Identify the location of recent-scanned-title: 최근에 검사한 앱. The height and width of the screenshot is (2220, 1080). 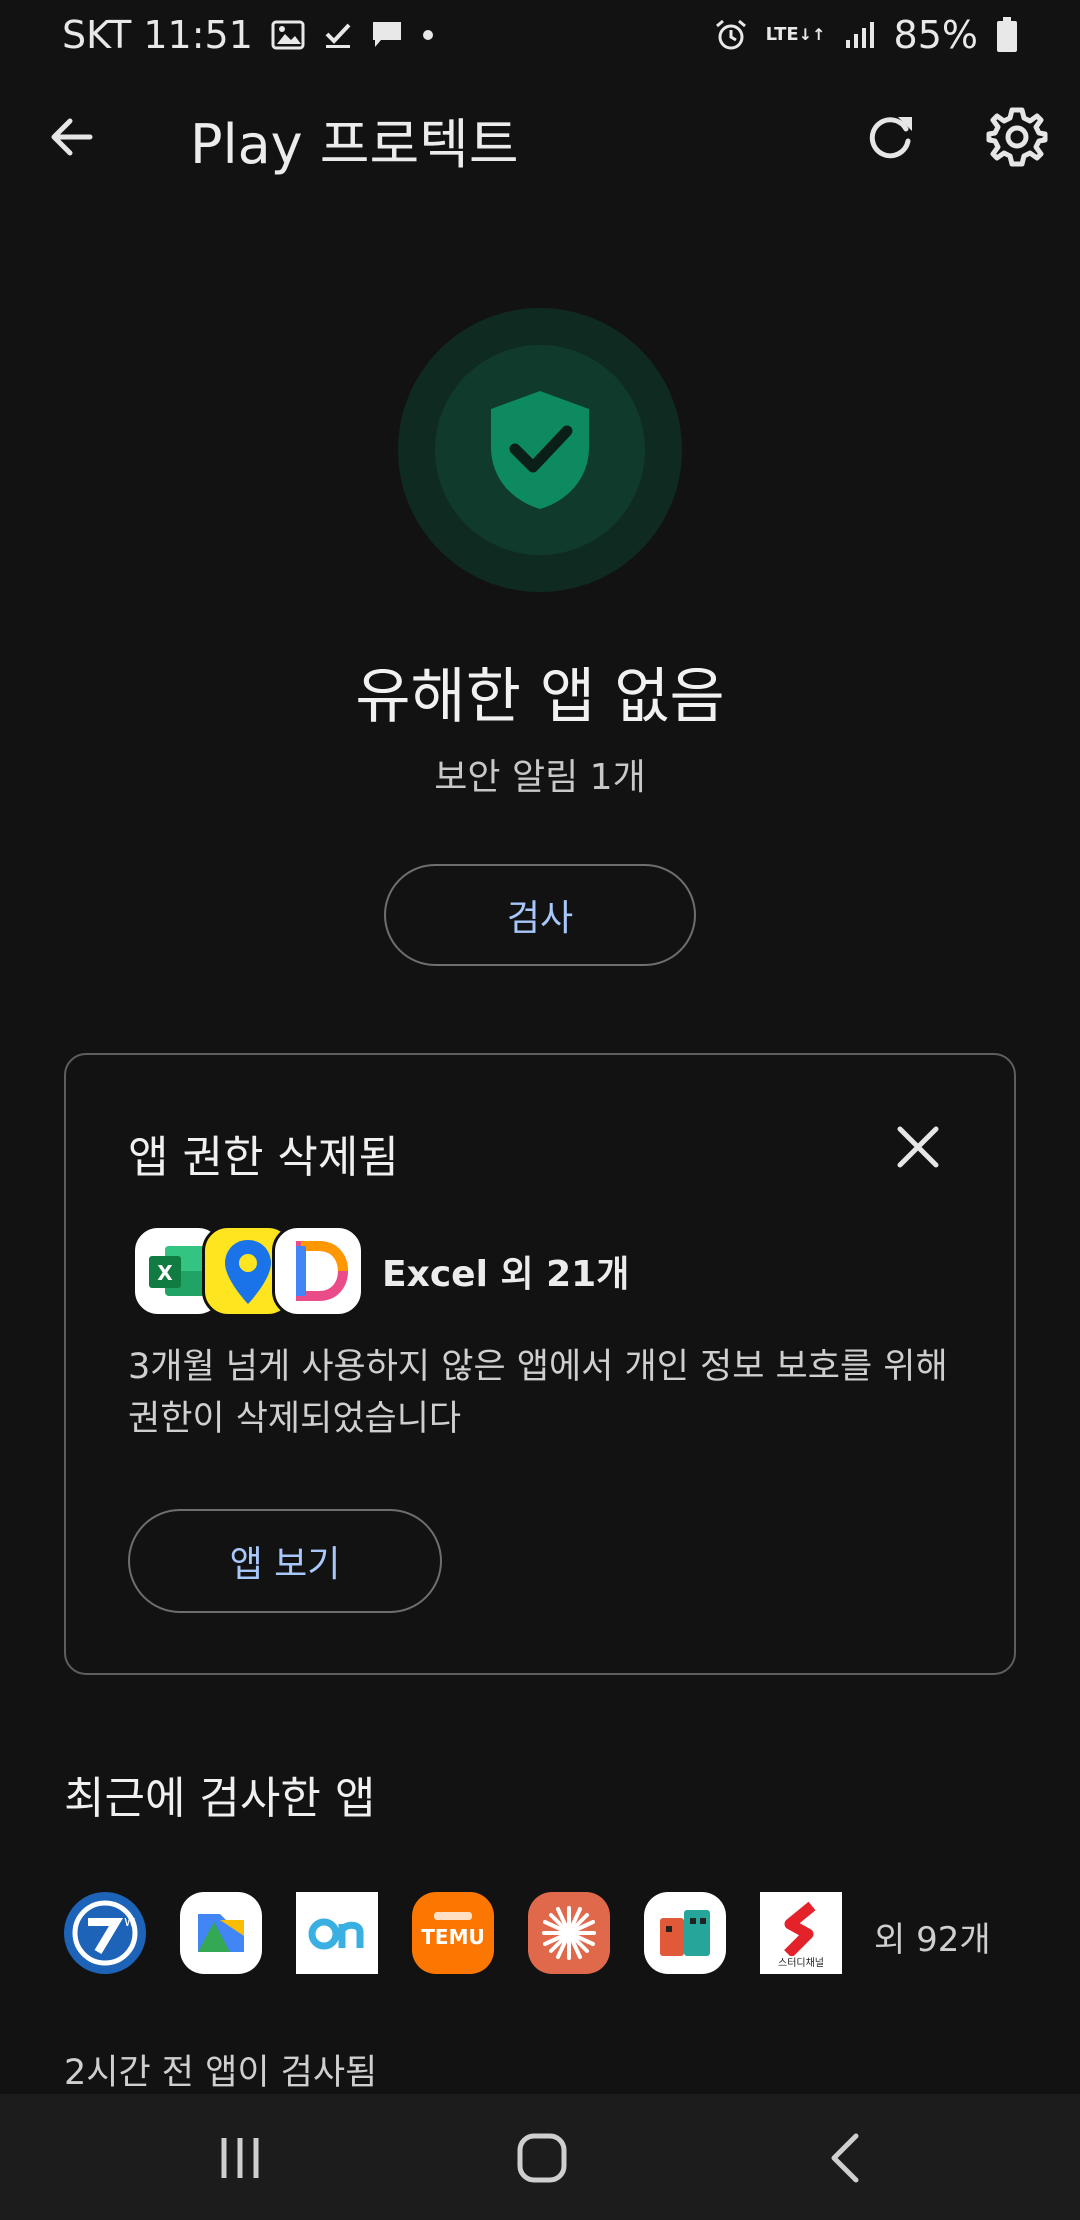
(220, 1798).